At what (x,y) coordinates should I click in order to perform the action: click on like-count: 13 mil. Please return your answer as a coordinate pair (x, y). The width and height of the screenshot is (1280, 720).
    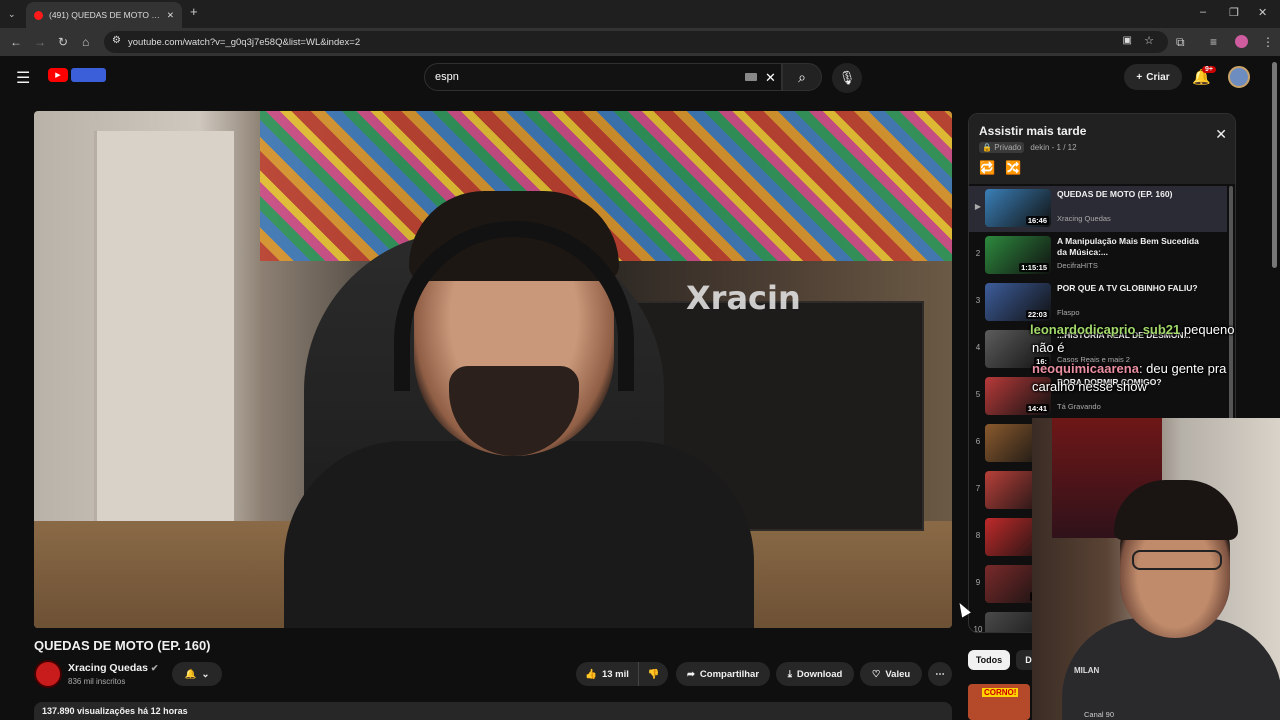
    Looking at the image, I should click on (615, 674).